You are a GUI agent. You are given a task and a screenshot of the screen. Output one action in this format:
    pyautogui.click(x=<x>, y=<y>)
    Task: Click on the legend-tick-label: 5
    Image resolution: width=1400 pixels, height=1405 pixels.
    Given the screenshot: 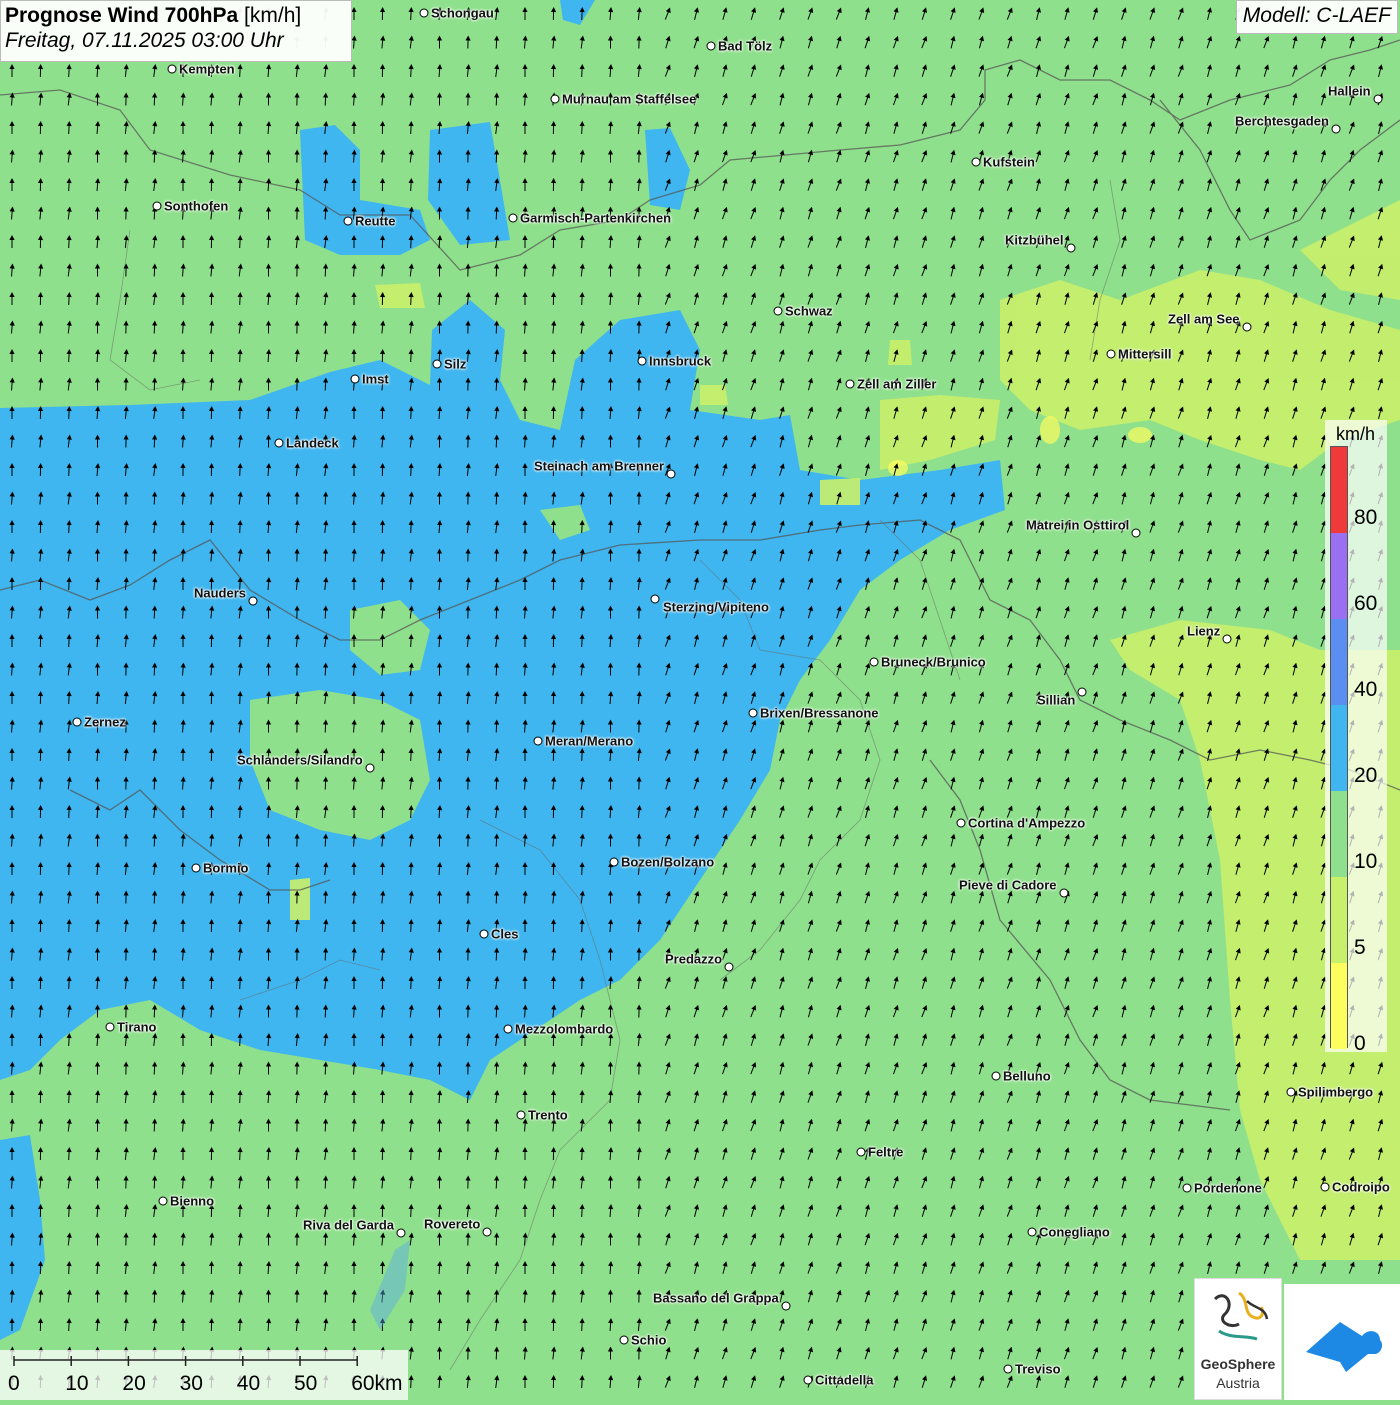 What is the action you would take?
    pyautogui.click(x=1360, y=948)
    